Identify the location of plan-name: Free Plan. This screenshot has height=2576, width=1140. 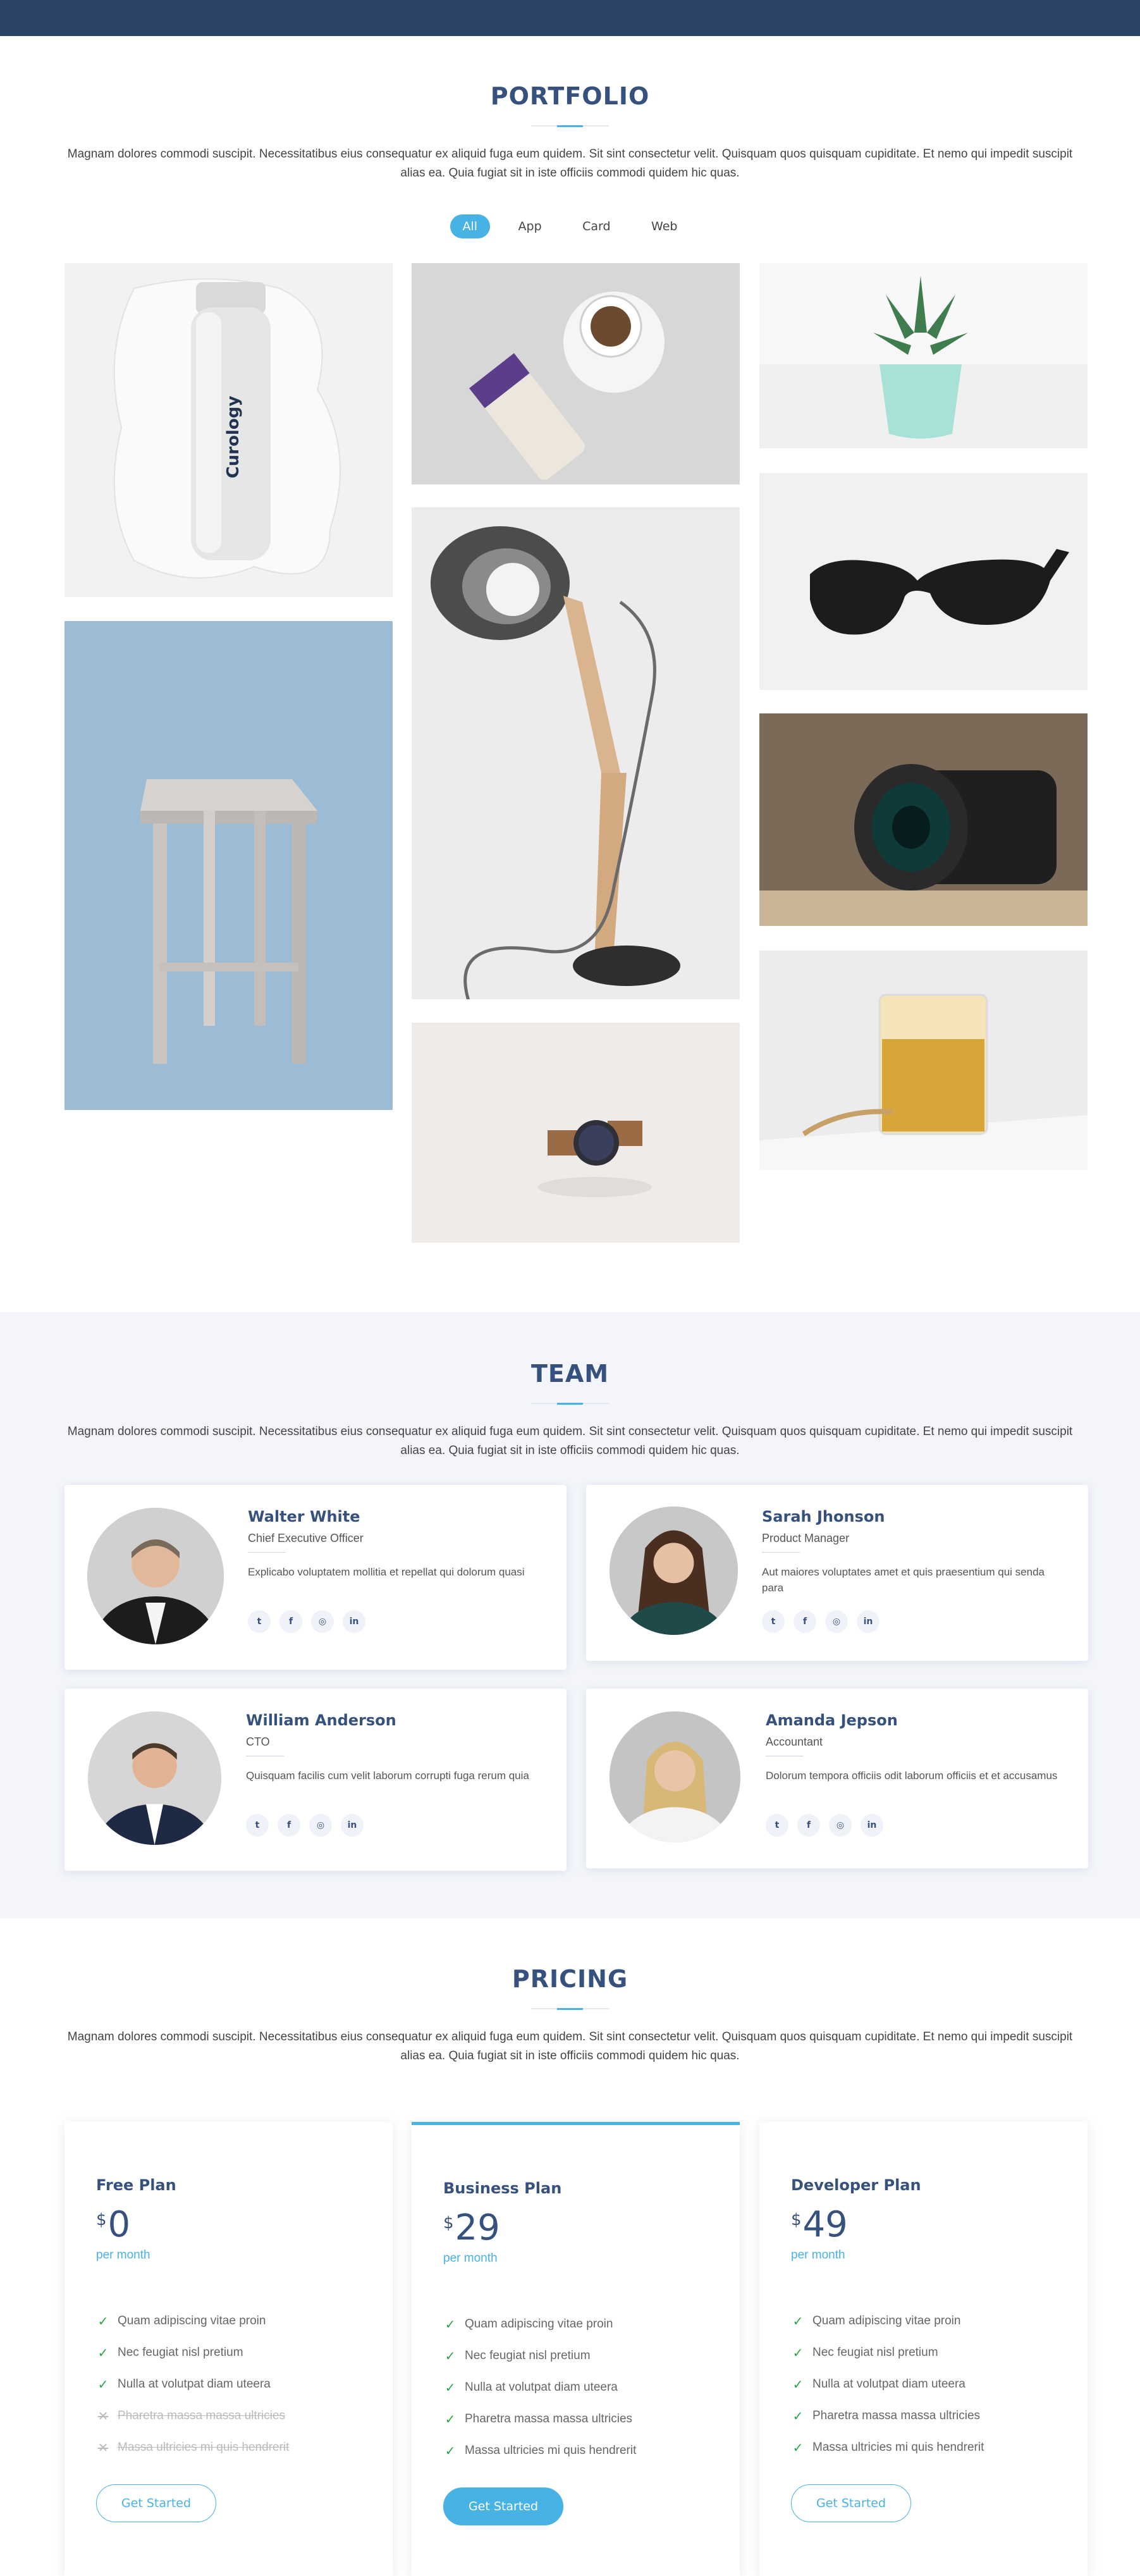
(136, 2185).